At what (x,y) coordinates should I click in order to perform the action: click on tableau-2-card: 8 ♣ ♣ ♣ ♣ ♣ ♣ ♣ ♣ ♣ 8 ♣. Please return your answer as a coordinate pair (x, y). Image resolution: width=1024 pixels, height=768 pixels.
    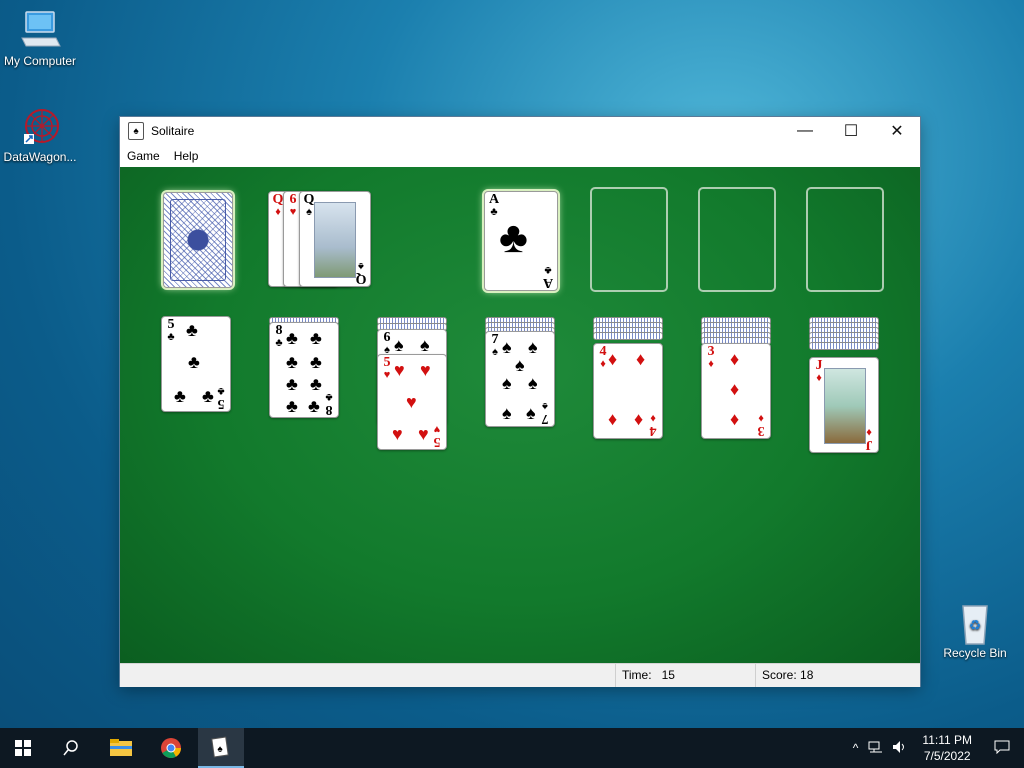
    Looking at the image, I should click on (304, 370).